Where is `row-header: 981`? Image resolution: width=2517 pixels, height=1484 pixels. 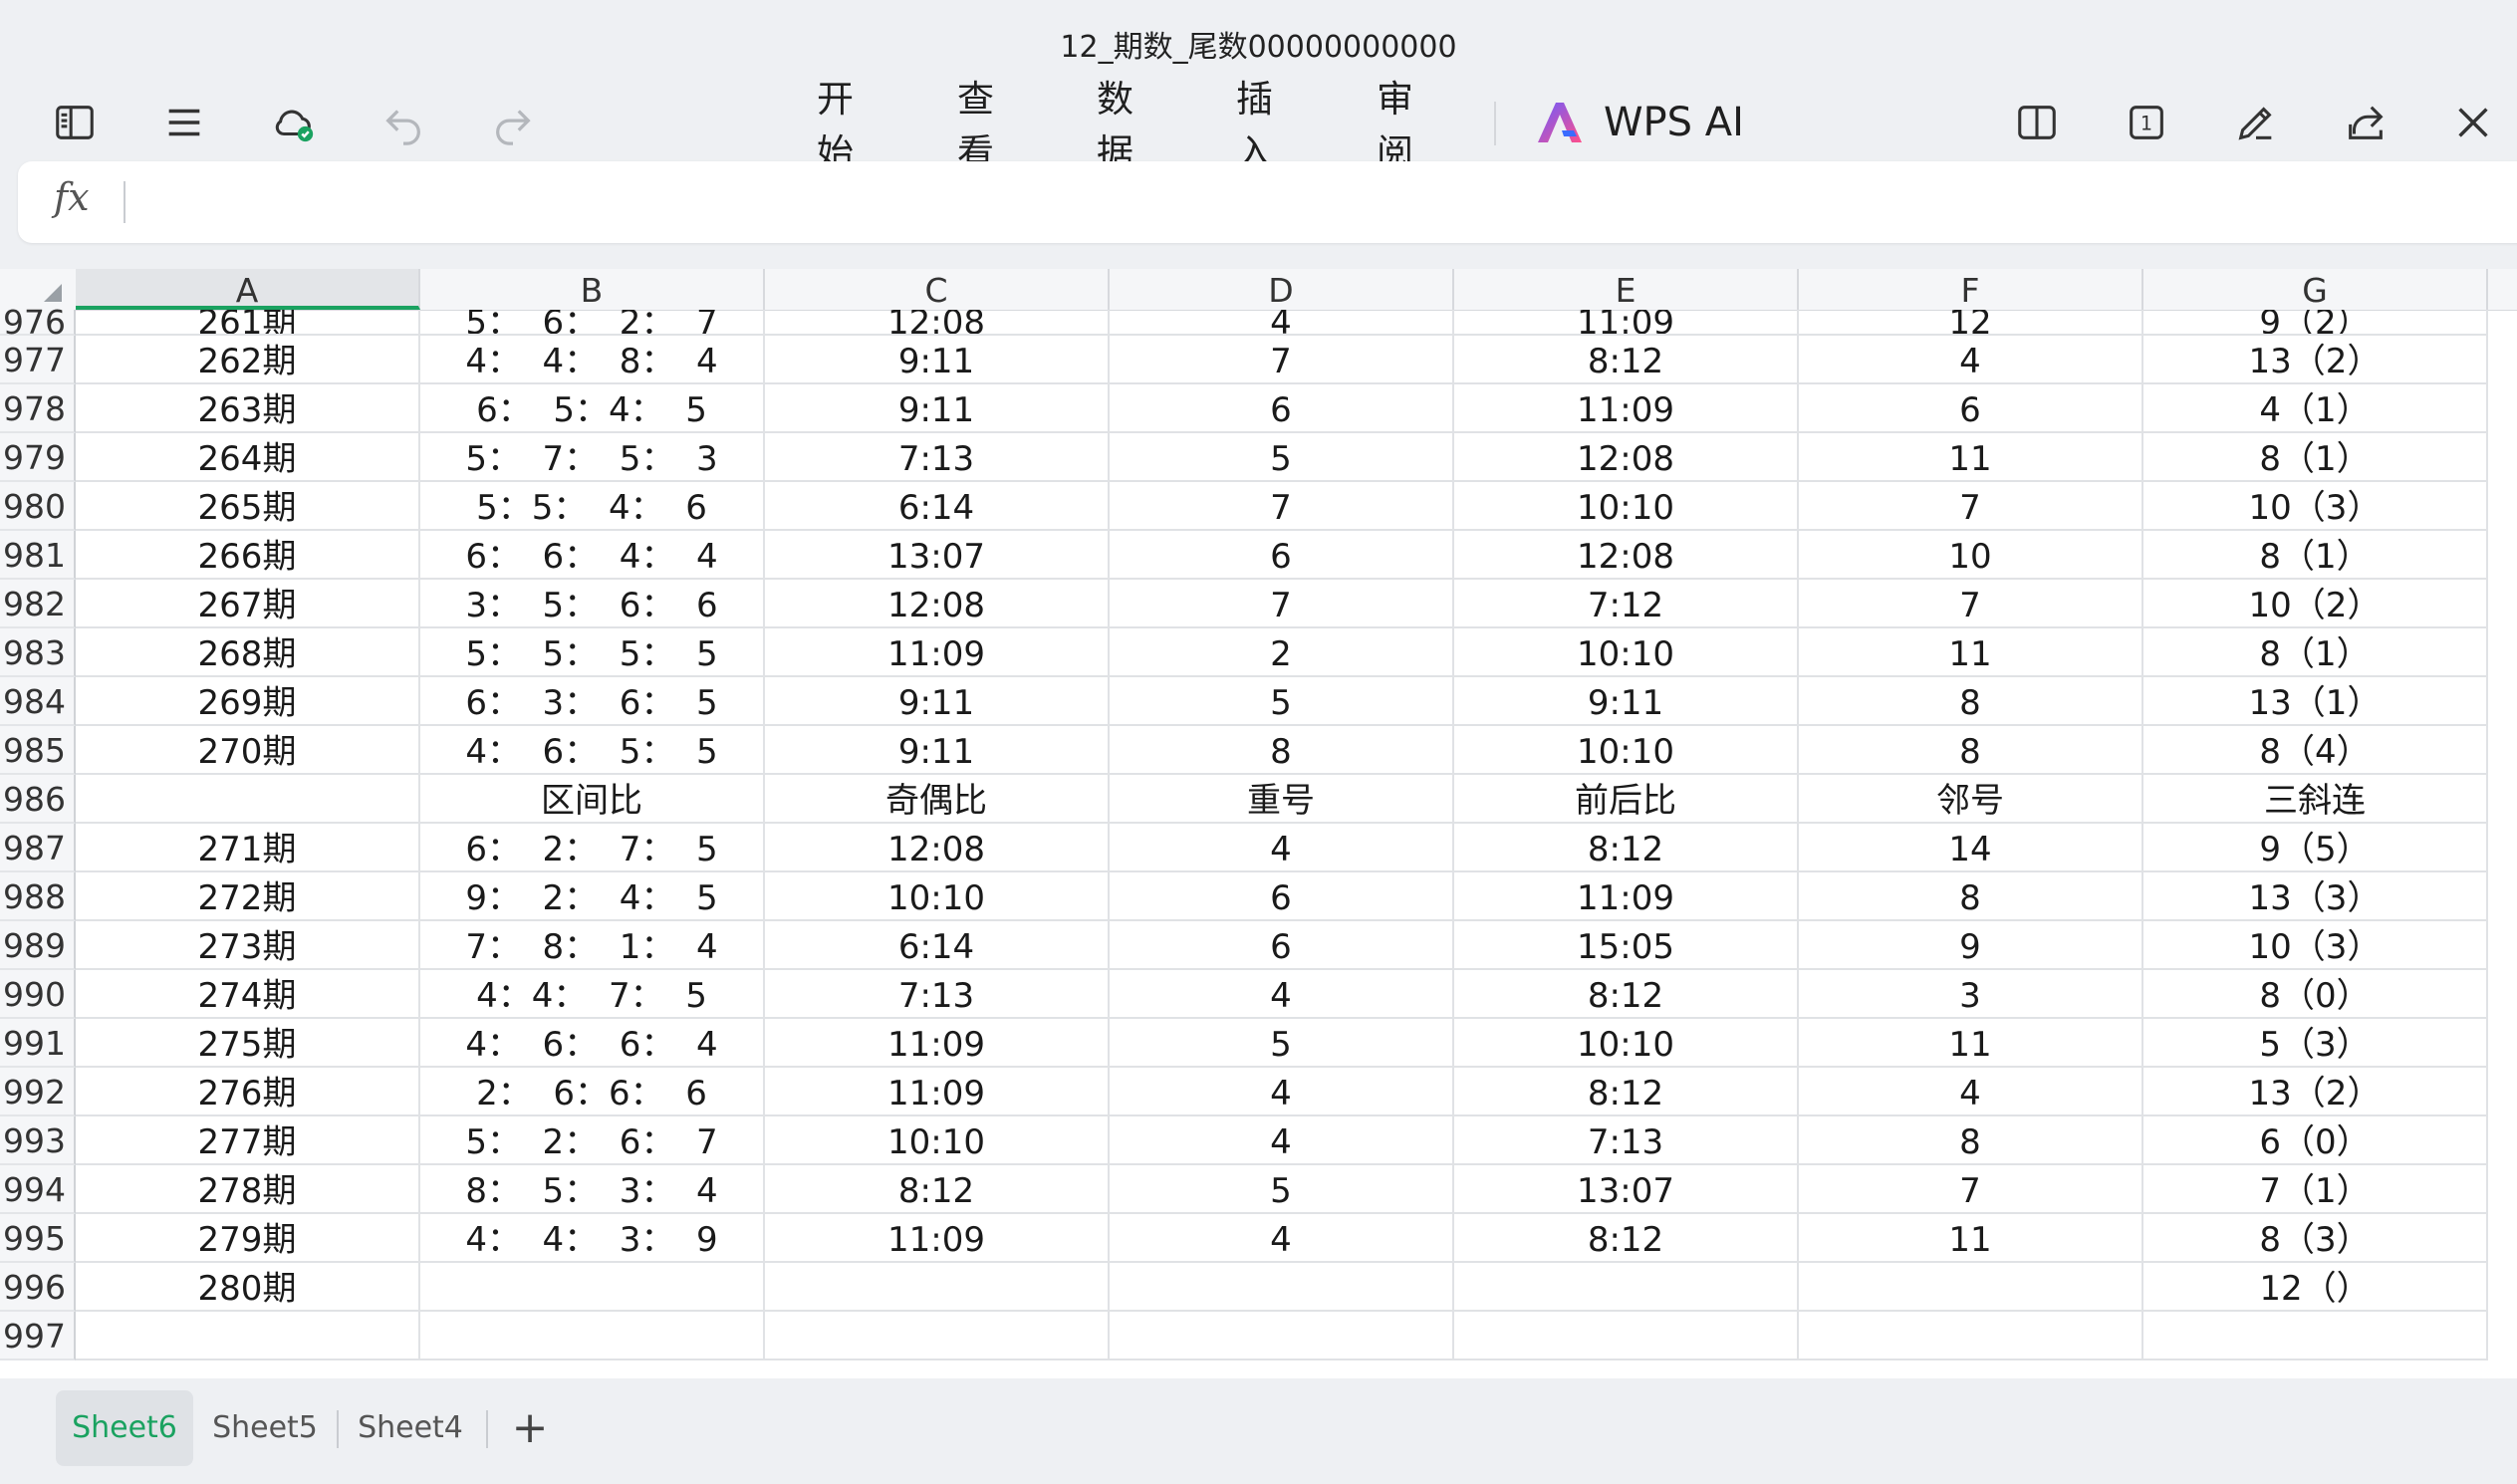 row-header: 981 is located at coordinates (38, 555).